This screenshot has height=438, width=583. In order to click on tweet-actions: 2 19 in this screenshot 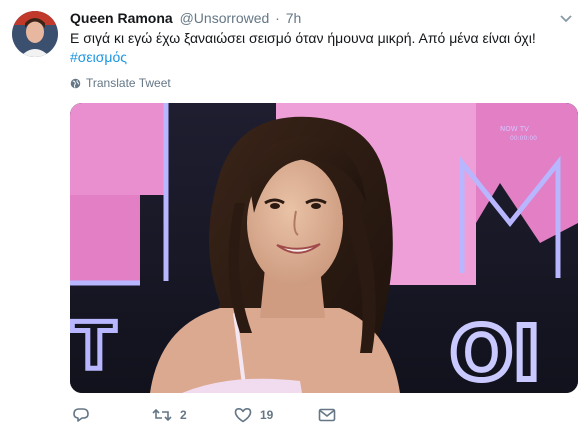, I will do `click(237, 415)`.